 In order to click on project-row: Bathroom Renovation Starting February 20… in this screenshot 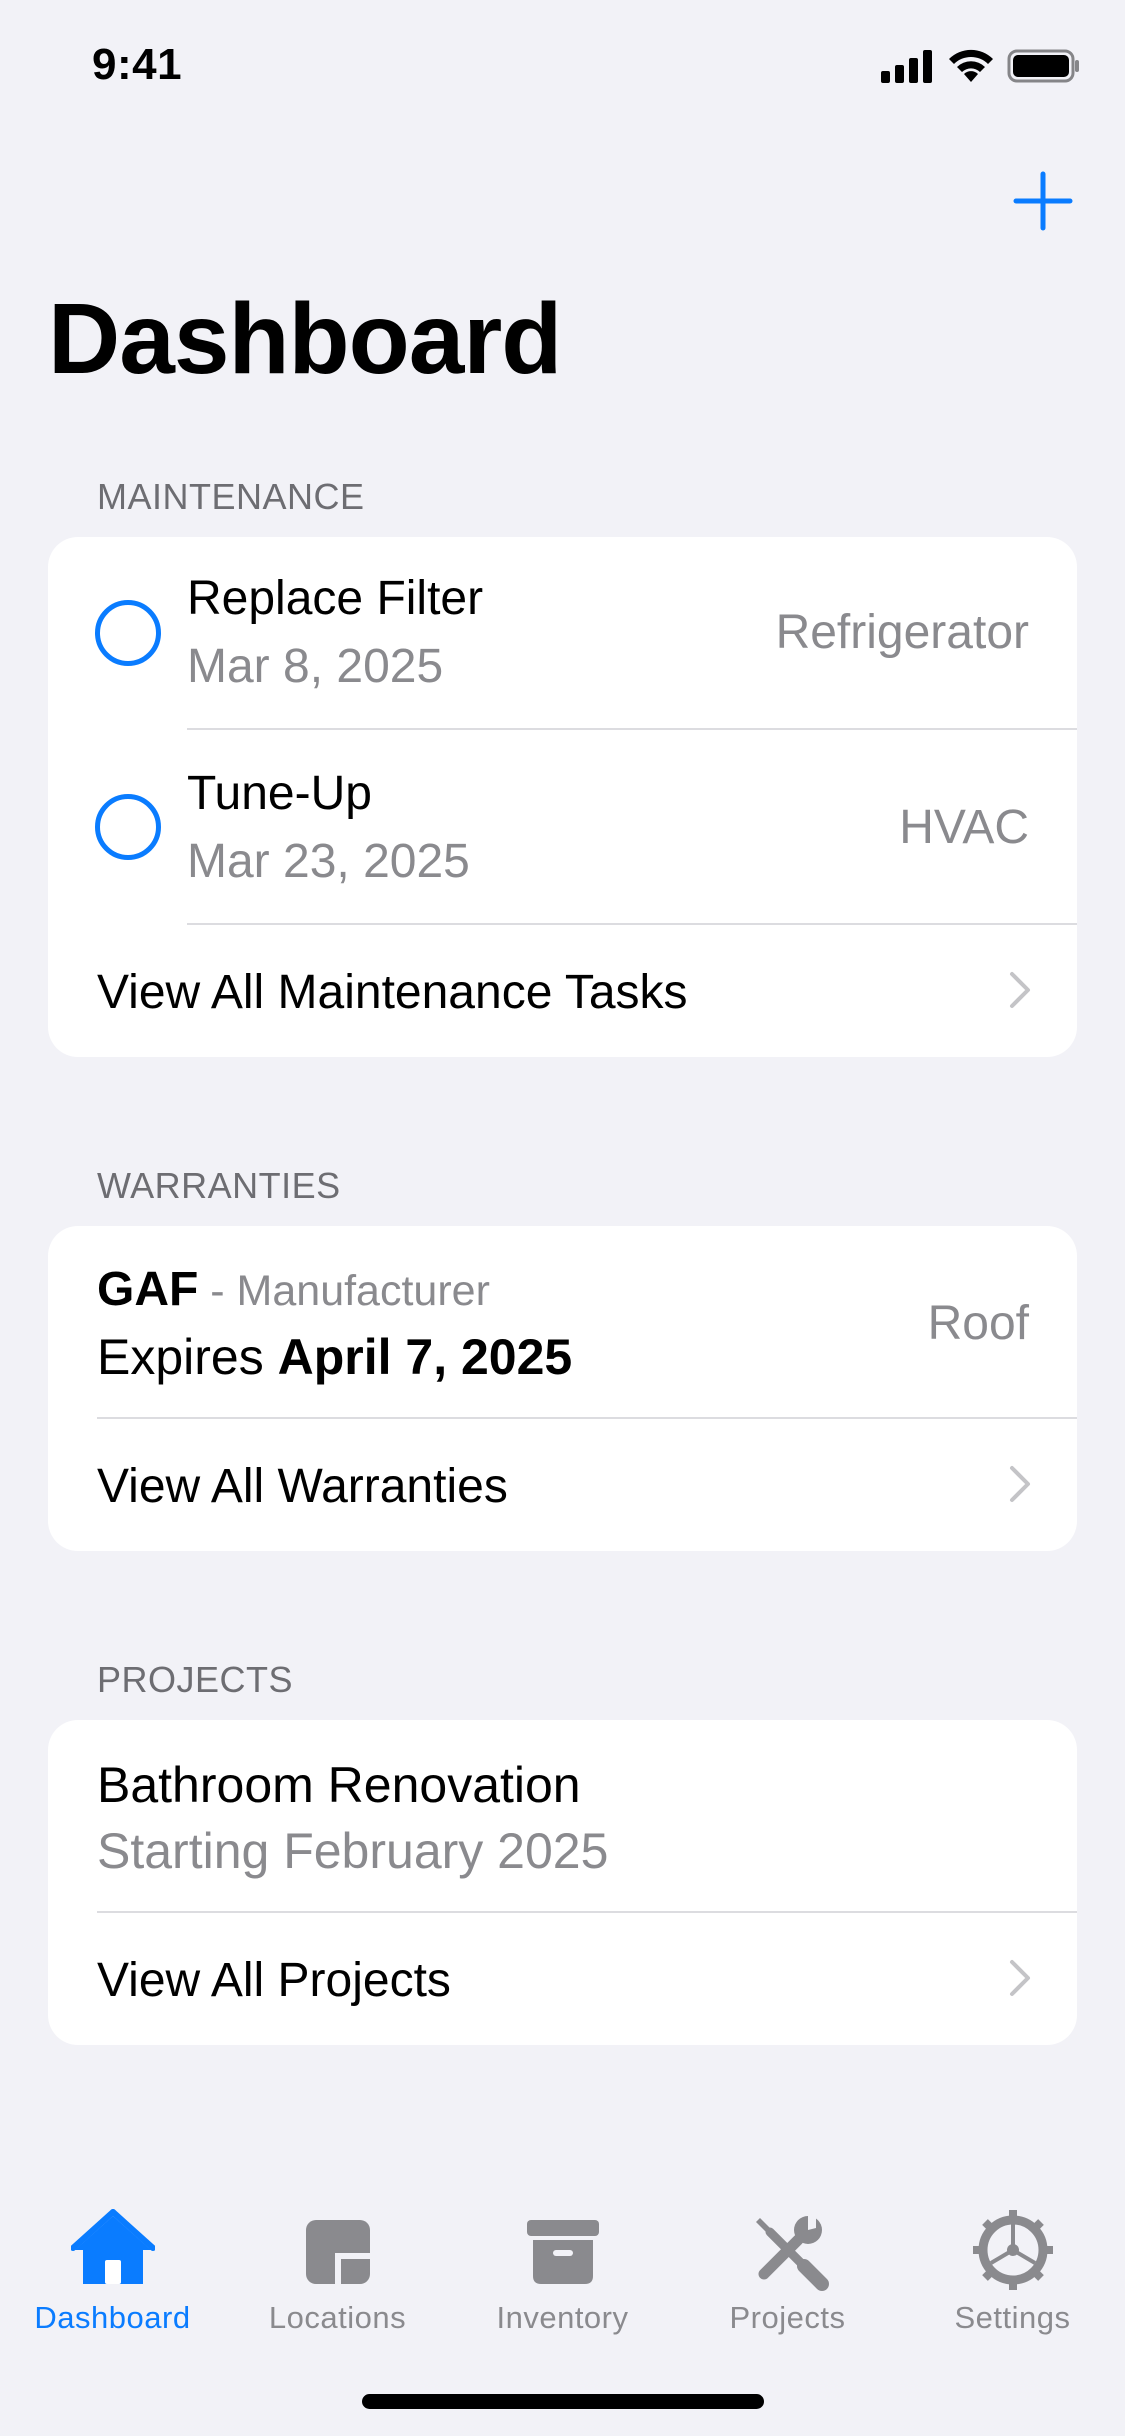, I will do `click(562, 1816)`.